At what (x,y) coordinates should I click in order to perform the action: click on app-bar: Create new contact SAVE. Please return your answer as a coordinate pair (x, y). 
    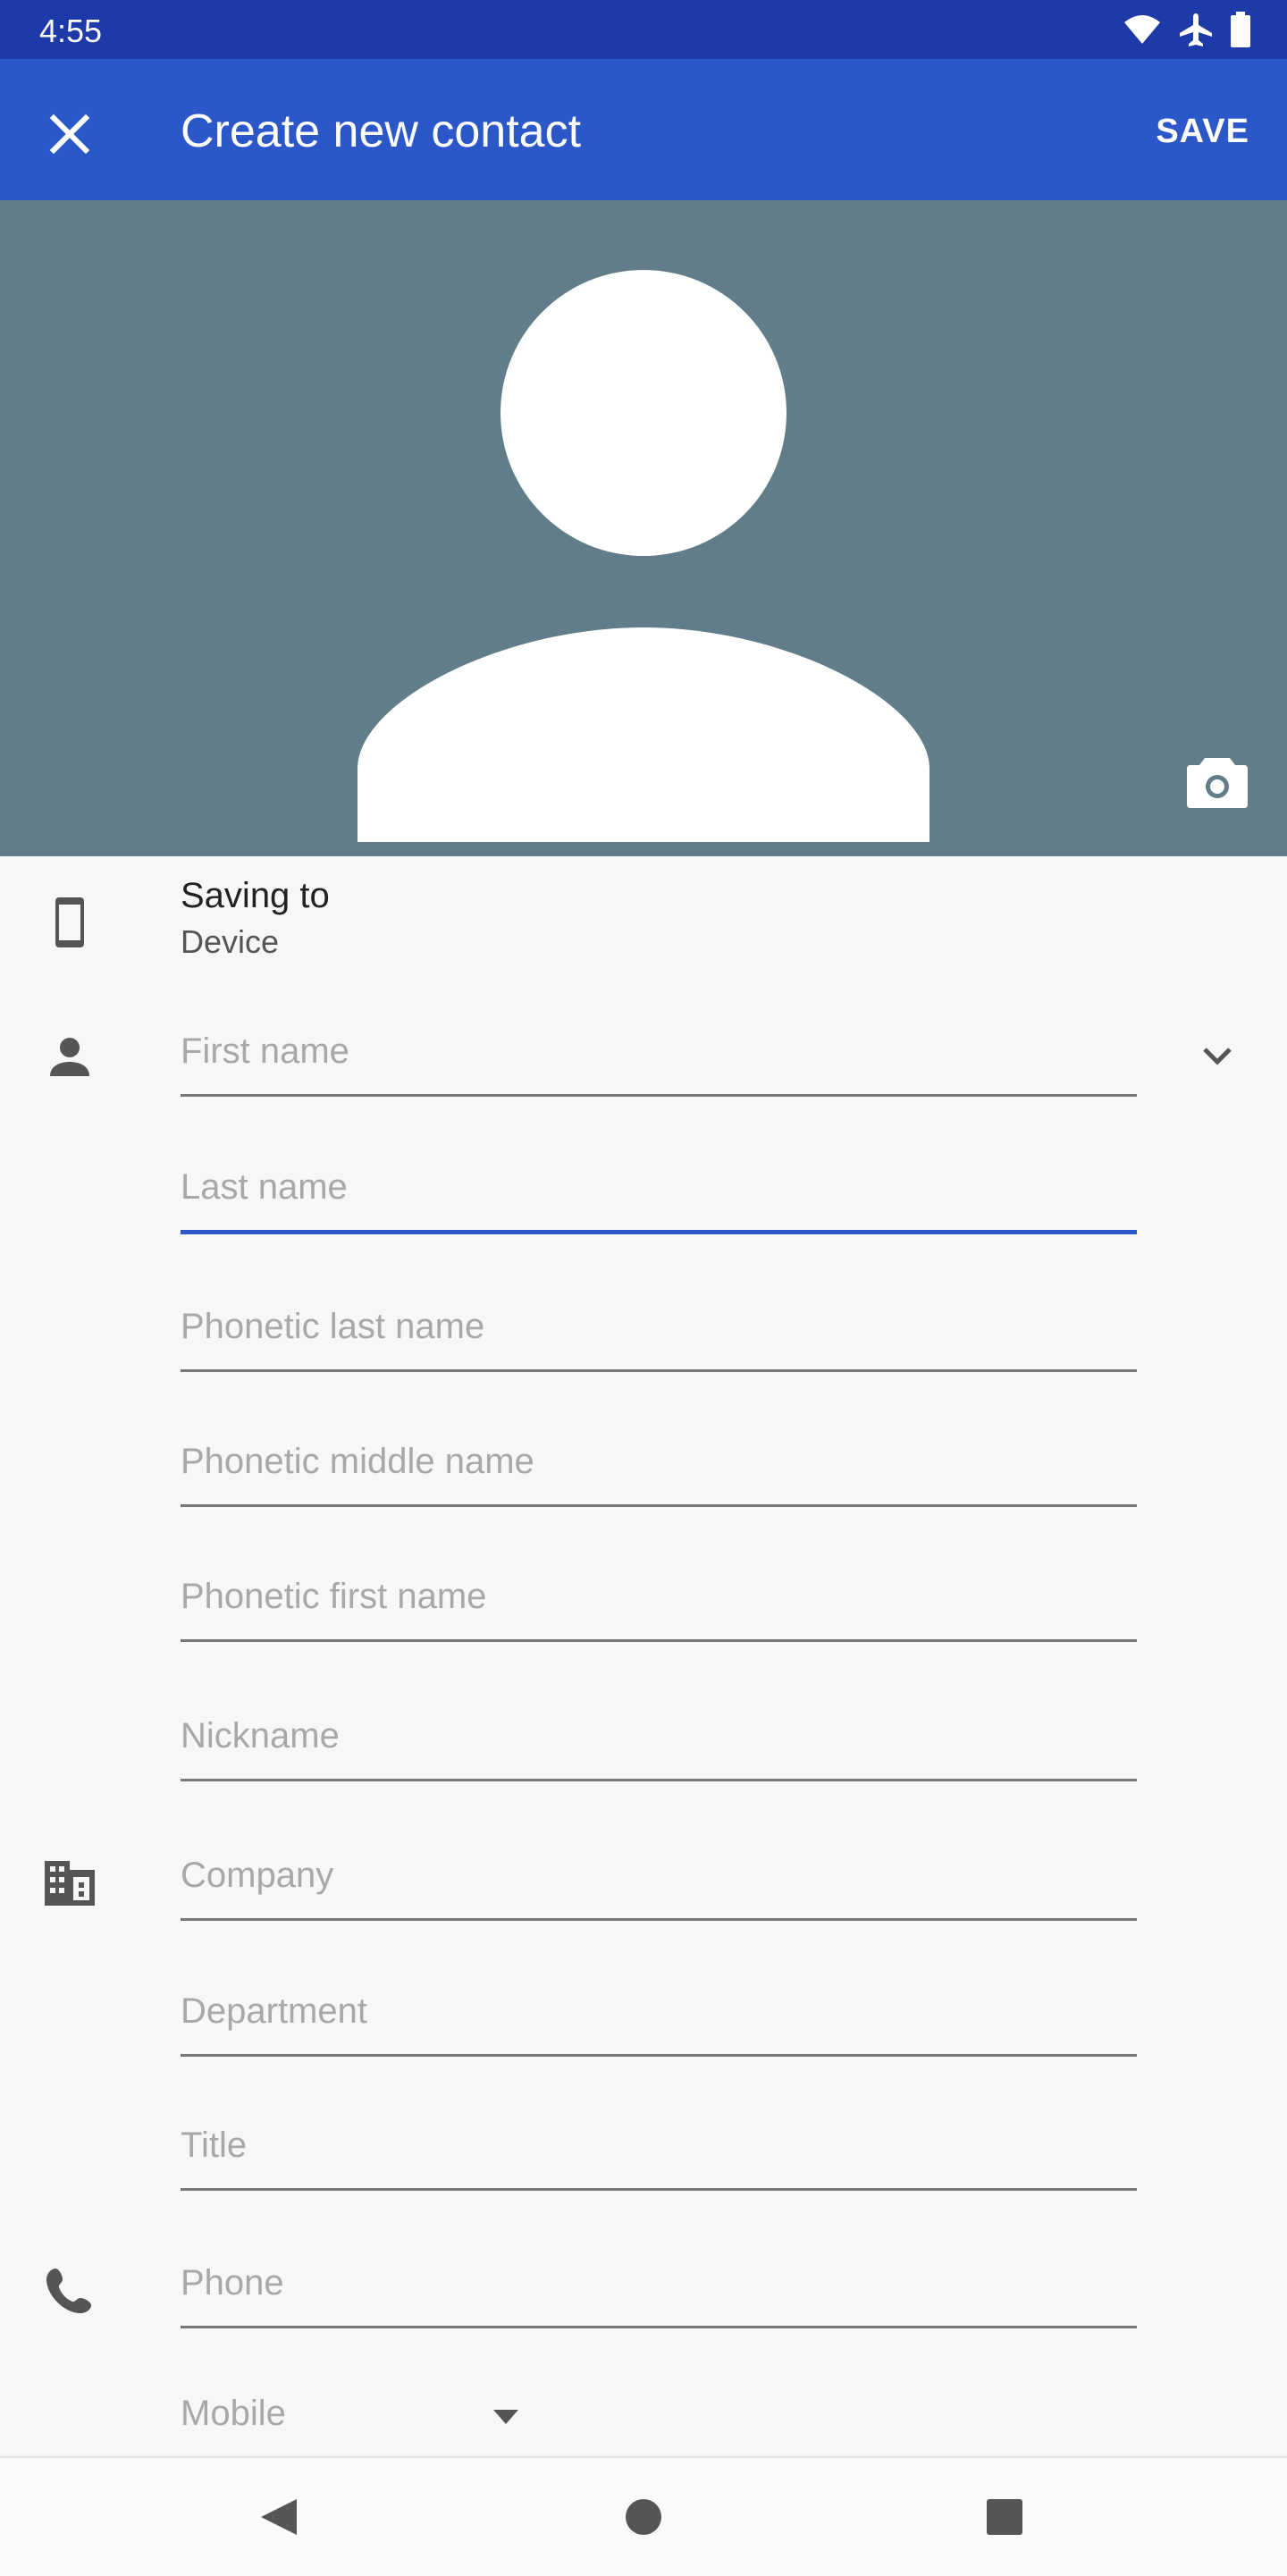
    Looking at the image, I should click on (643, 130).